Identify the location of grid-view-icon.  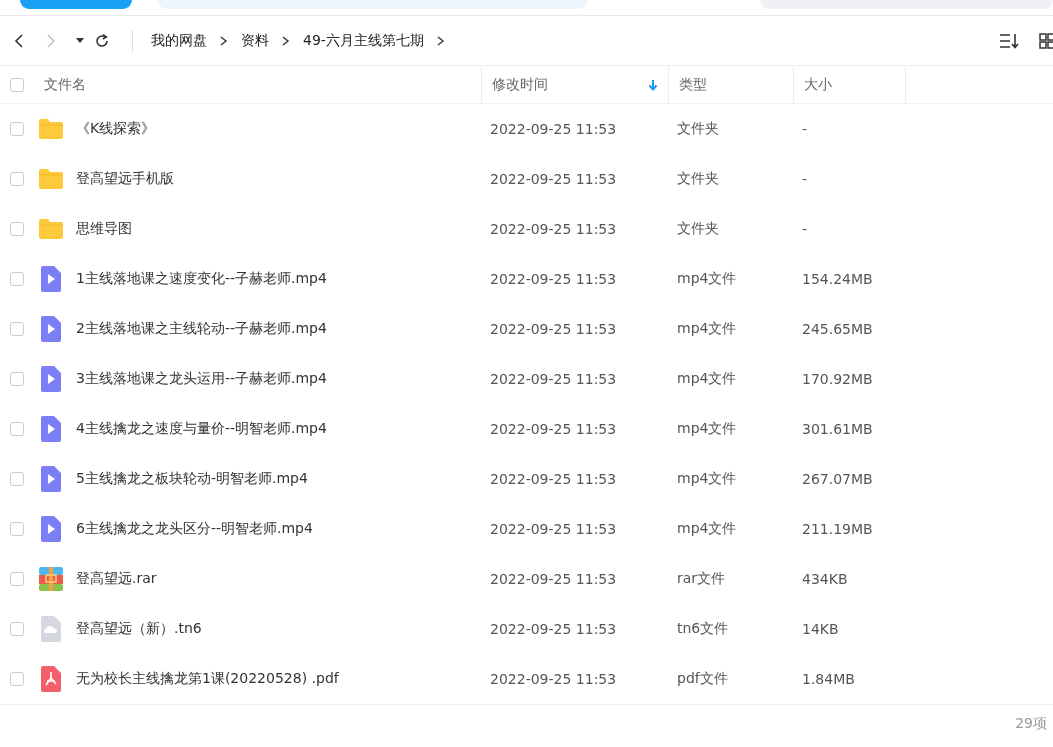
(1046, 40).